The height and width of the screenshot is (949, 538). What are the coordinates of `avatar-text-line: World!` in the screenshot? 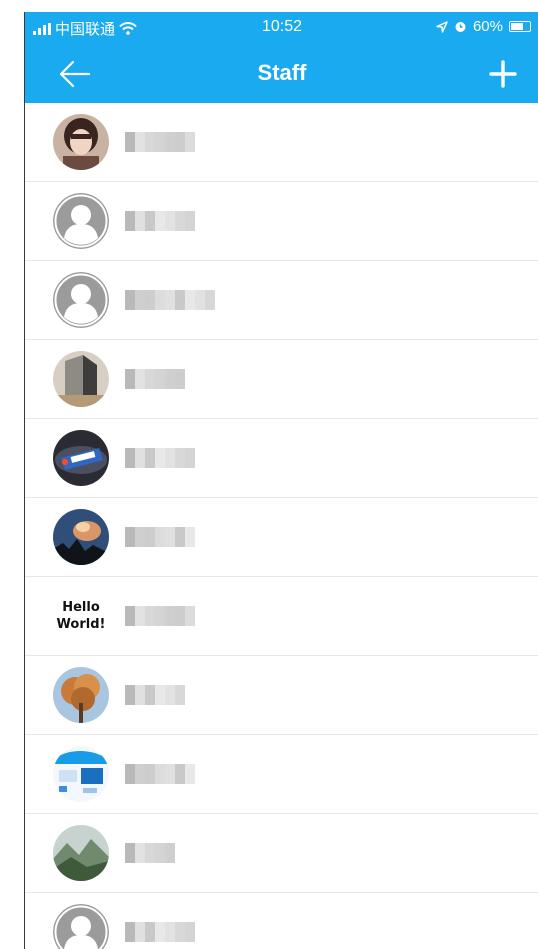 It's located at (81, 624).